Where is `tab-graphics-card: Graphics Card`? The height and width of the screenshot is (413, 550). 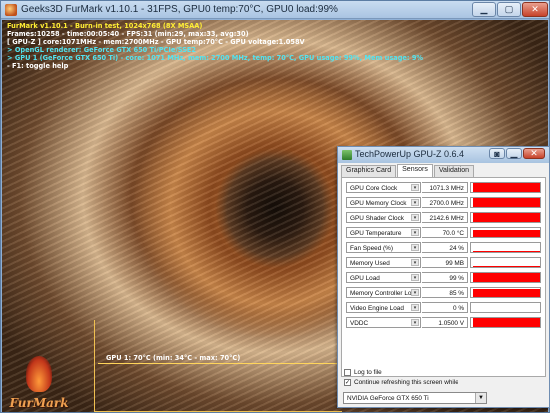
tab-graphics-card: Graphics Card is located at coordinates (369, 171).